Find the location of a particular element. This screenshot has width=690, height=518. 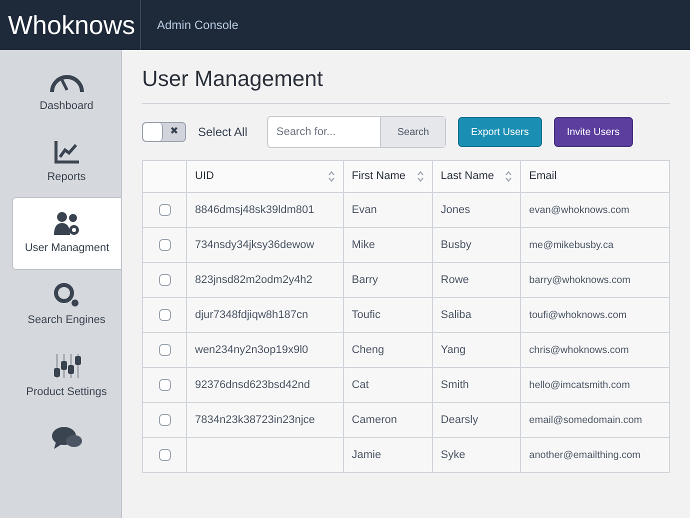

table-cell: 734nsdy34jksy36dewow is located at coordinates (254, 244).